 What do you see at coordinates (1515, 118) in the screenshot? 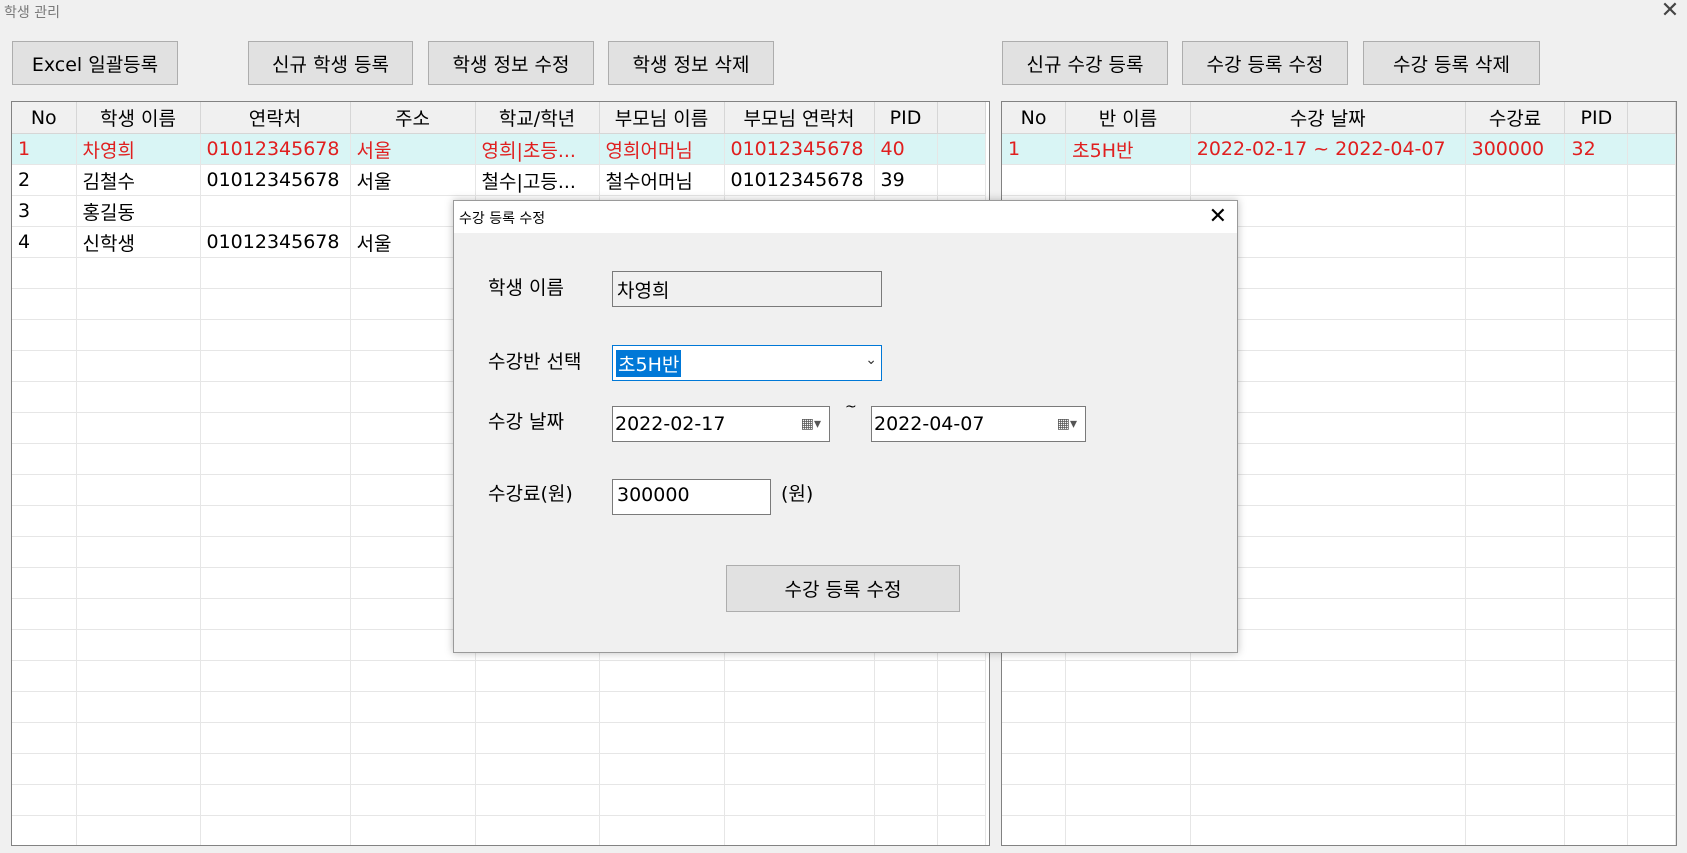
I see `column-header: 수강료` at bounding box center [1515, 118].